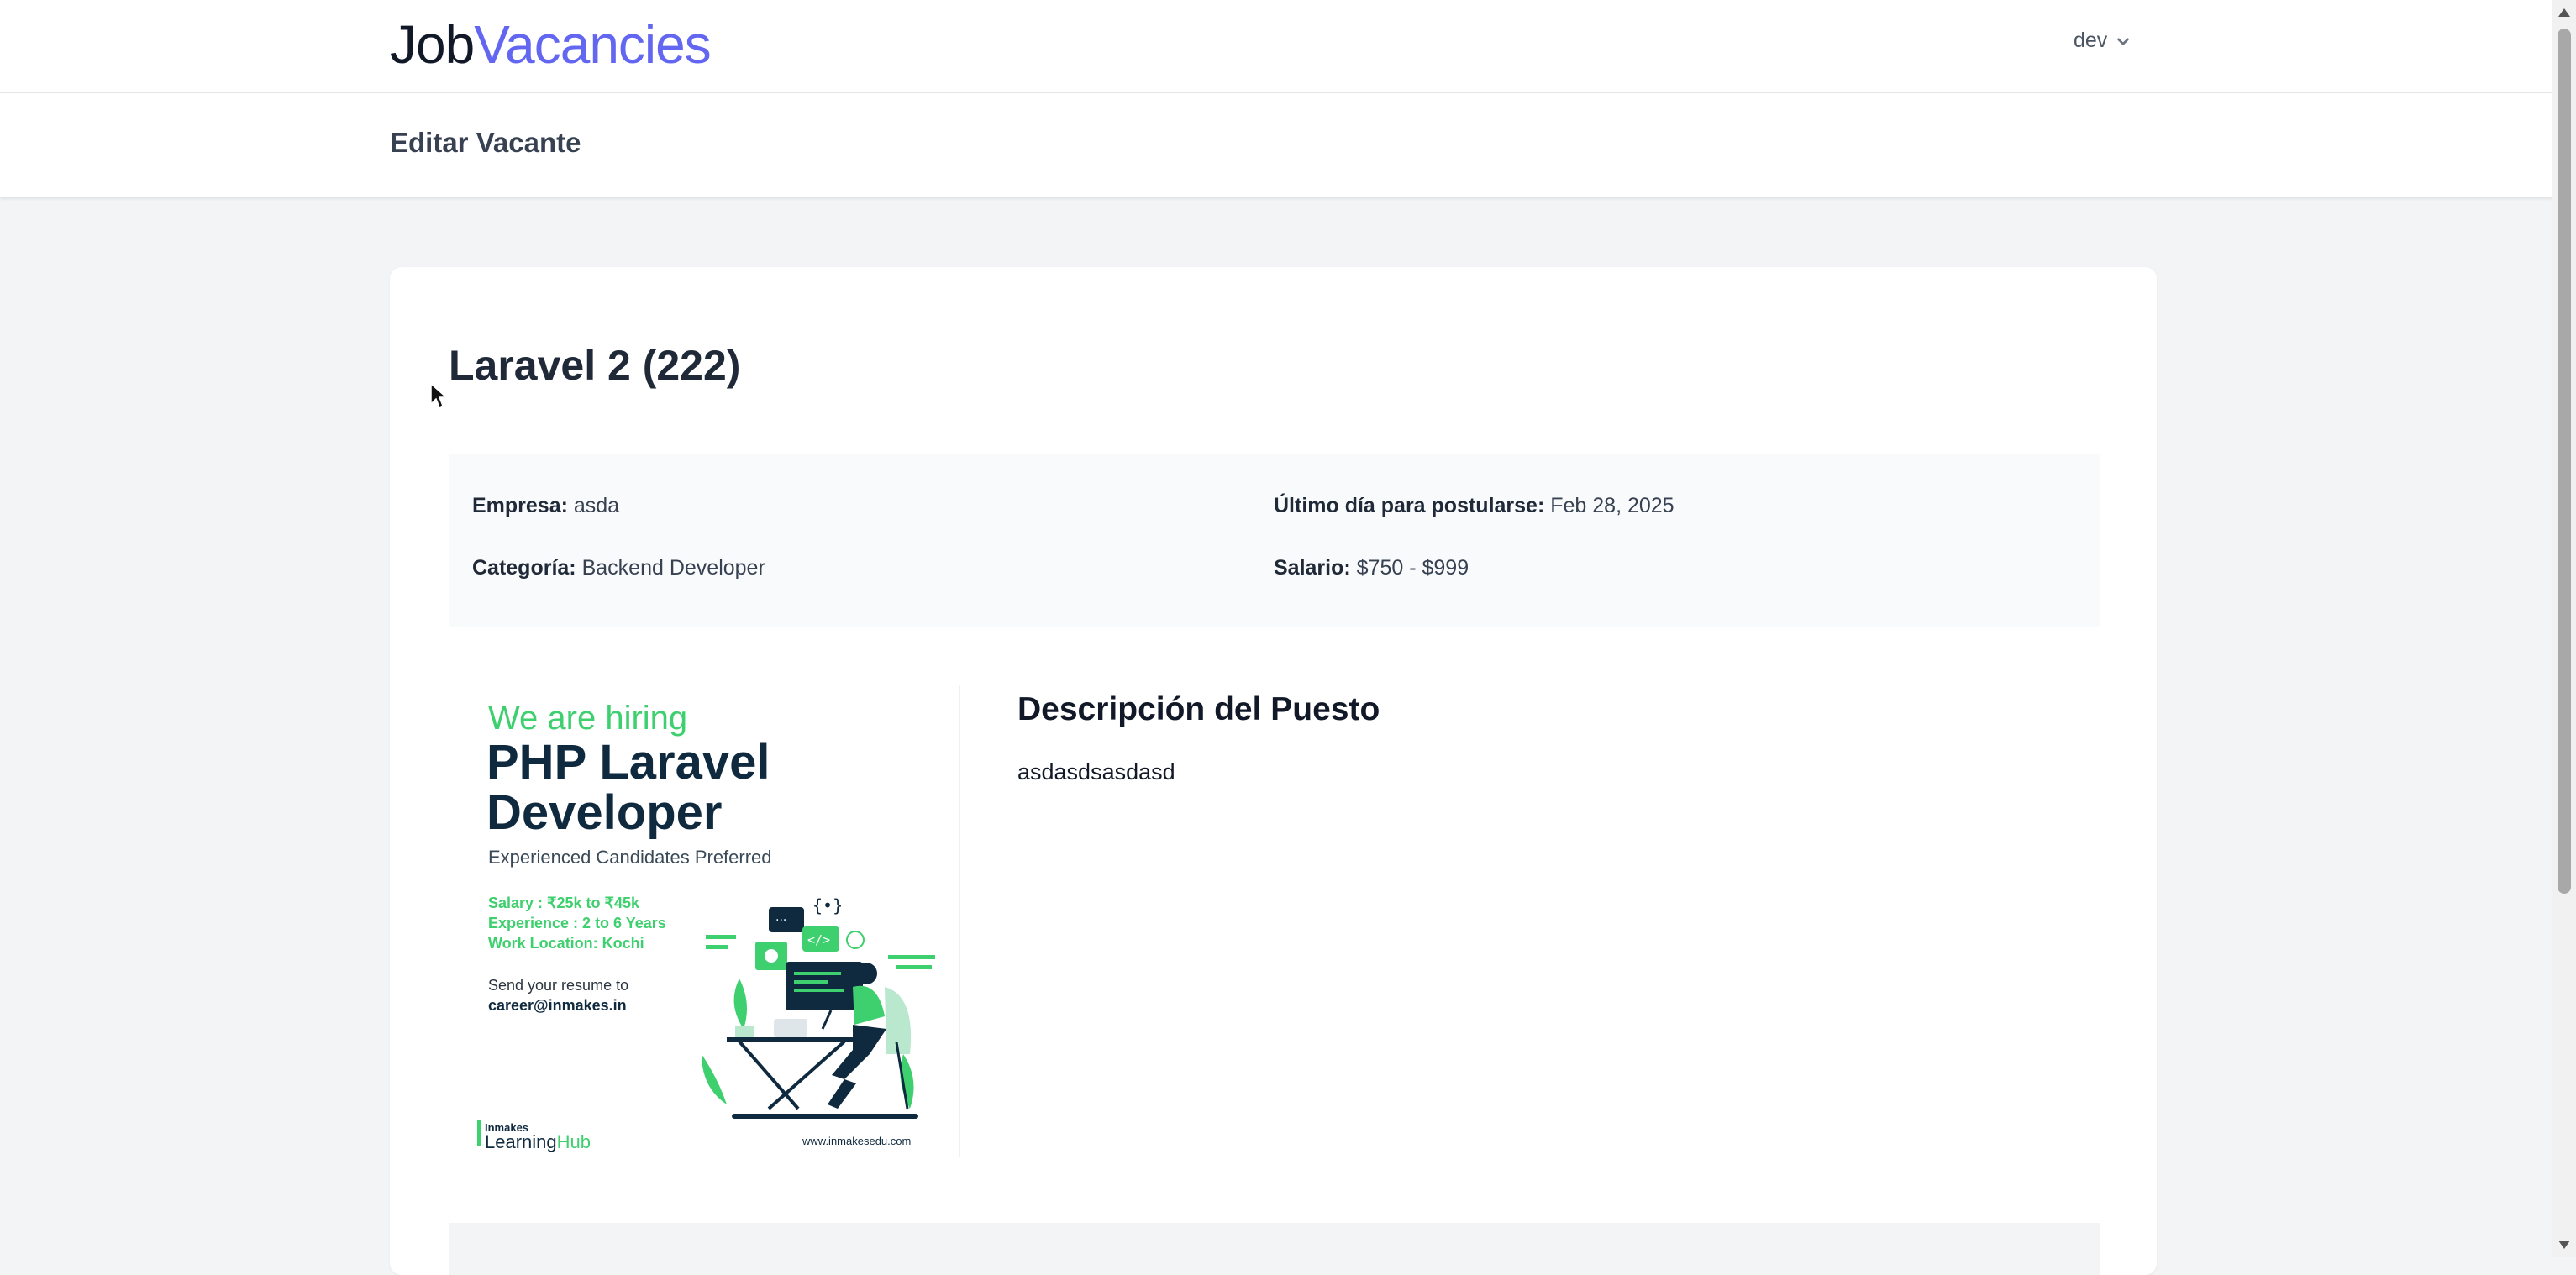 This screenshot has height=1275, width=2576. Describe the element at coordinates (2564, 1245) in the screenshot. I see `scroll-down-arrow-icon` at that location.